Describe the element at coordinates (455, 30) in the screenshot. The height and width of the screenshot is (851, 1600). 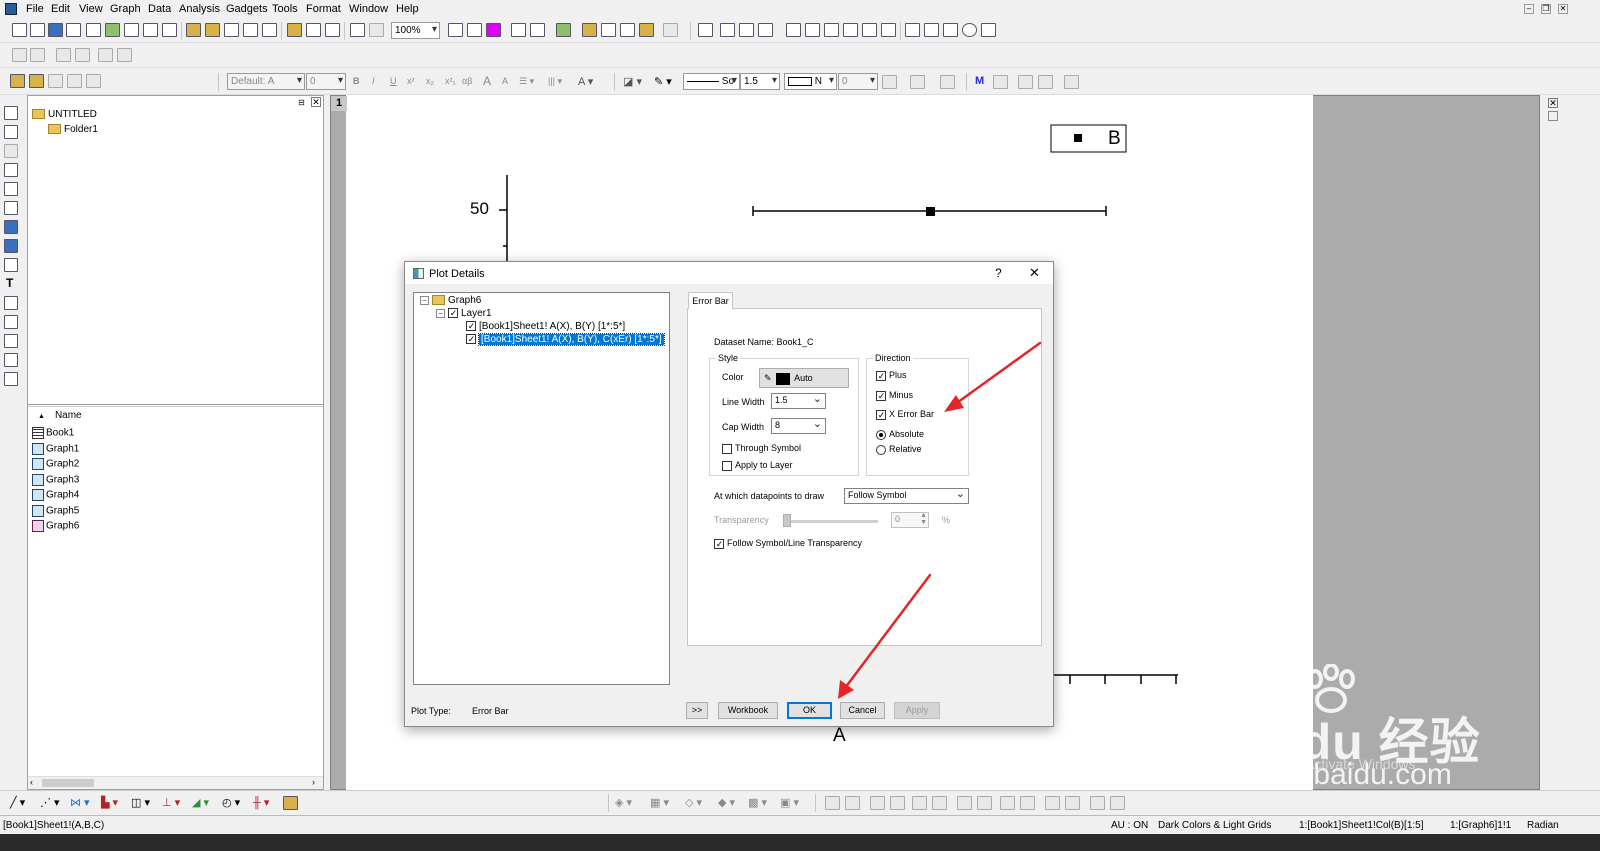
I see `print-icon` at that location.